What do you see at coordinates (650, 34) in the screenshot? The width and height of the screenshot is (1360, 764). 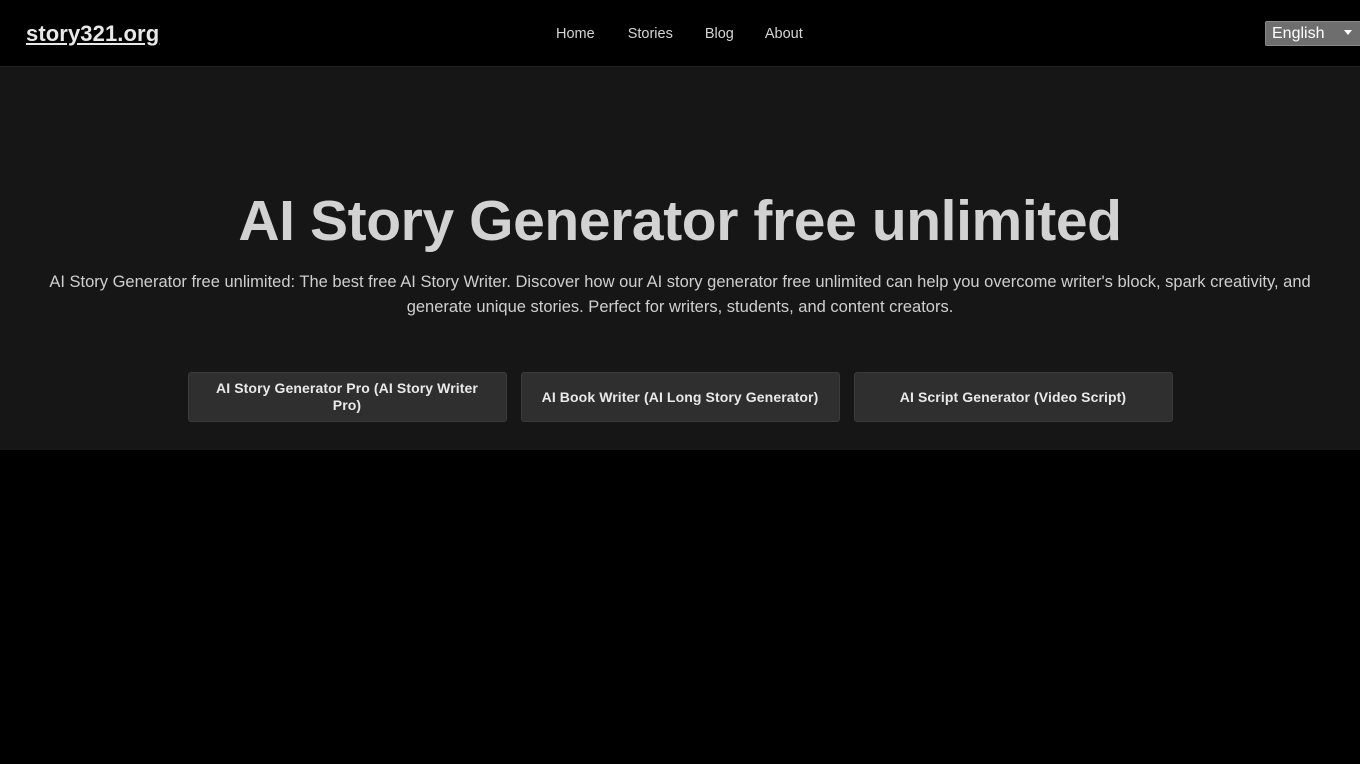 I see `nav-item-stories: Stories` at bounding box center [650, 34].